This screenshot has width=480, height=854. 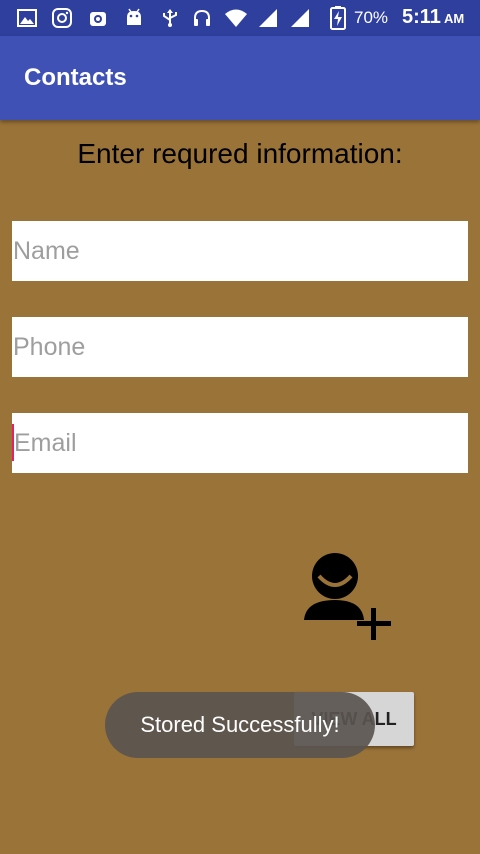 What do you see at coordinates (240, 725) in the screenshot?
I see `toast-message: Stored Successfully!` at bounding box center [240, 725].